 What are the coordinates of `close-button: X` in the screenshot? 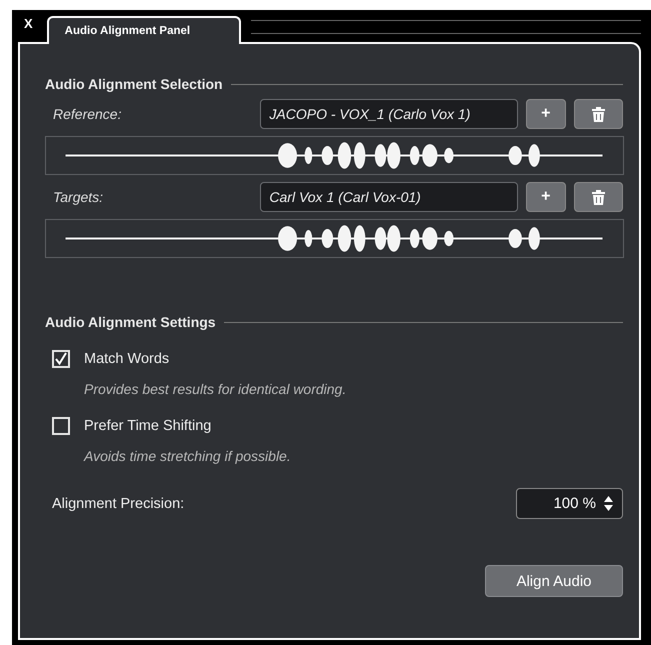 It's located at (28, 23).